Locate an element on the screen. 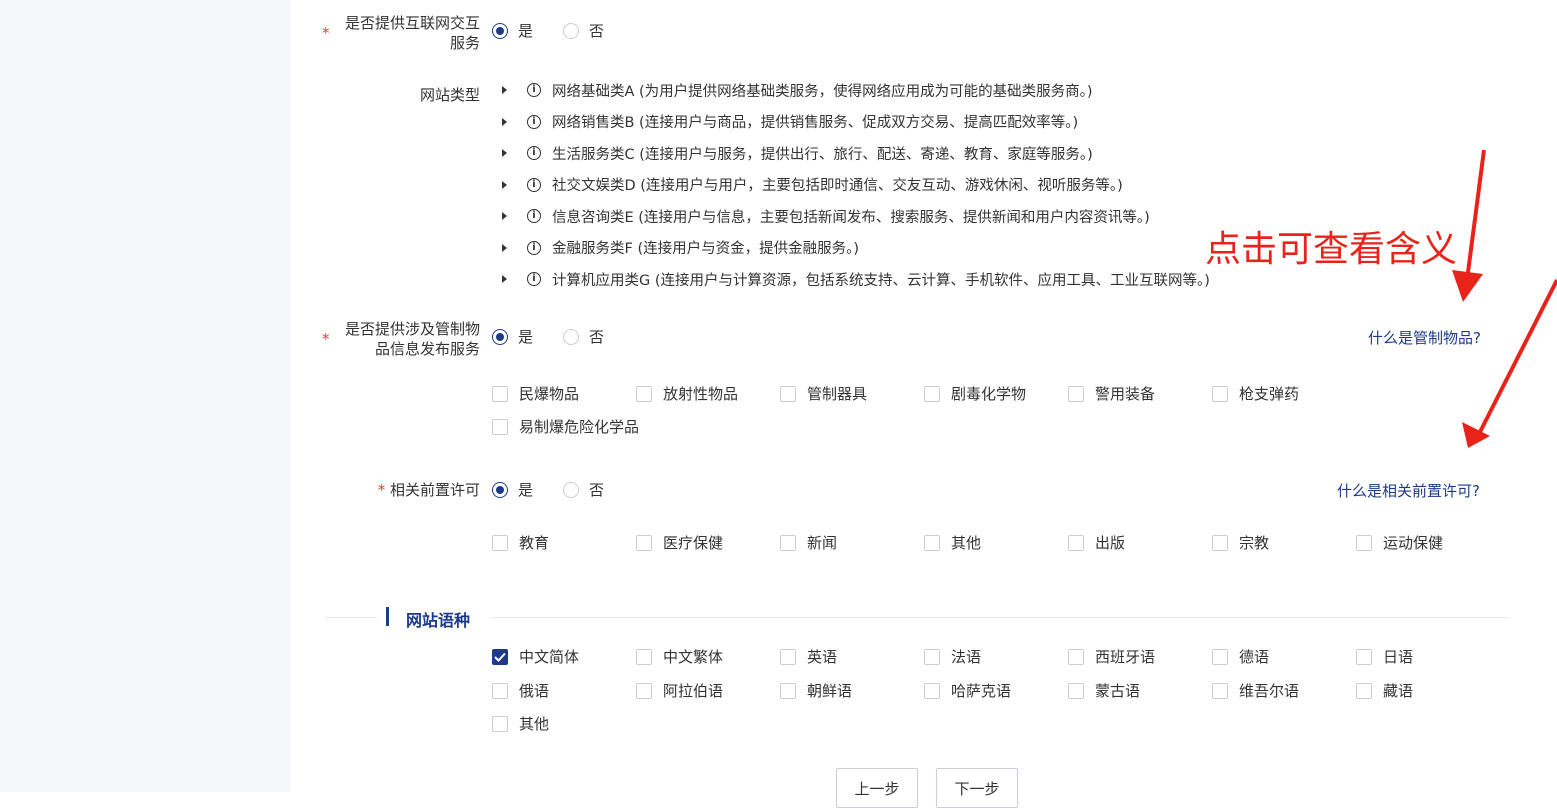 The width and height of the screenshot is (1557, 808). info-icon: i is located at coordinates (534, 90).